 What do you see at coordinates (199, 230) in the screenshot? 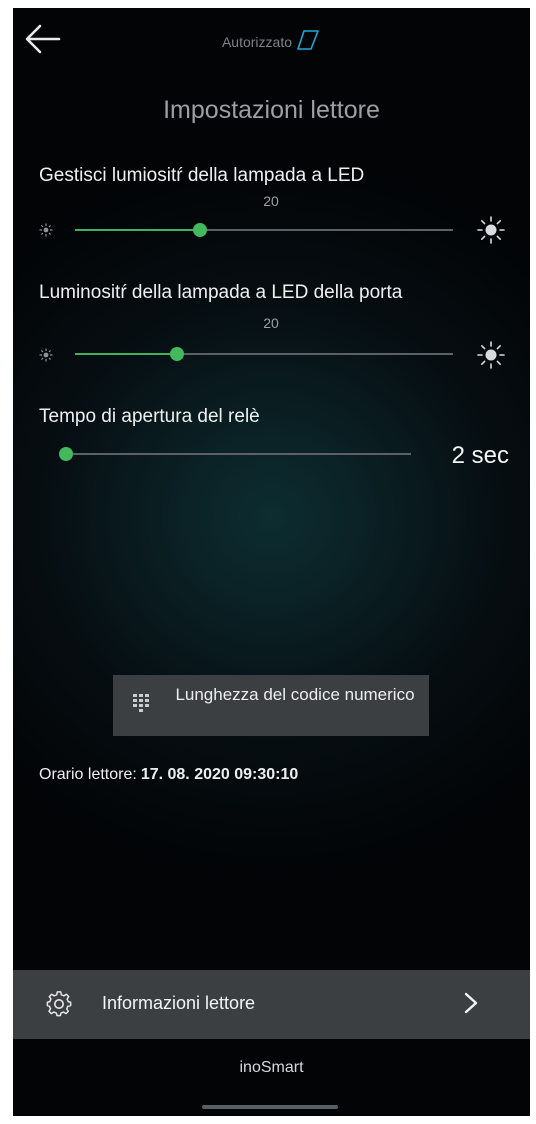
I see `led-brightness-slider-thumb` at bounding box center [199, 230].